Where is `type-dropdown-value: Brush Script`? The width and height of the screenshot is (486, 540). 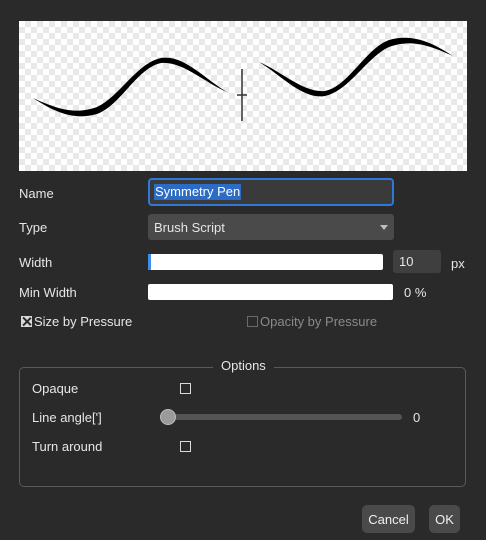
type-dropdown-value: Brush Script is located at coordinates (189, 227).